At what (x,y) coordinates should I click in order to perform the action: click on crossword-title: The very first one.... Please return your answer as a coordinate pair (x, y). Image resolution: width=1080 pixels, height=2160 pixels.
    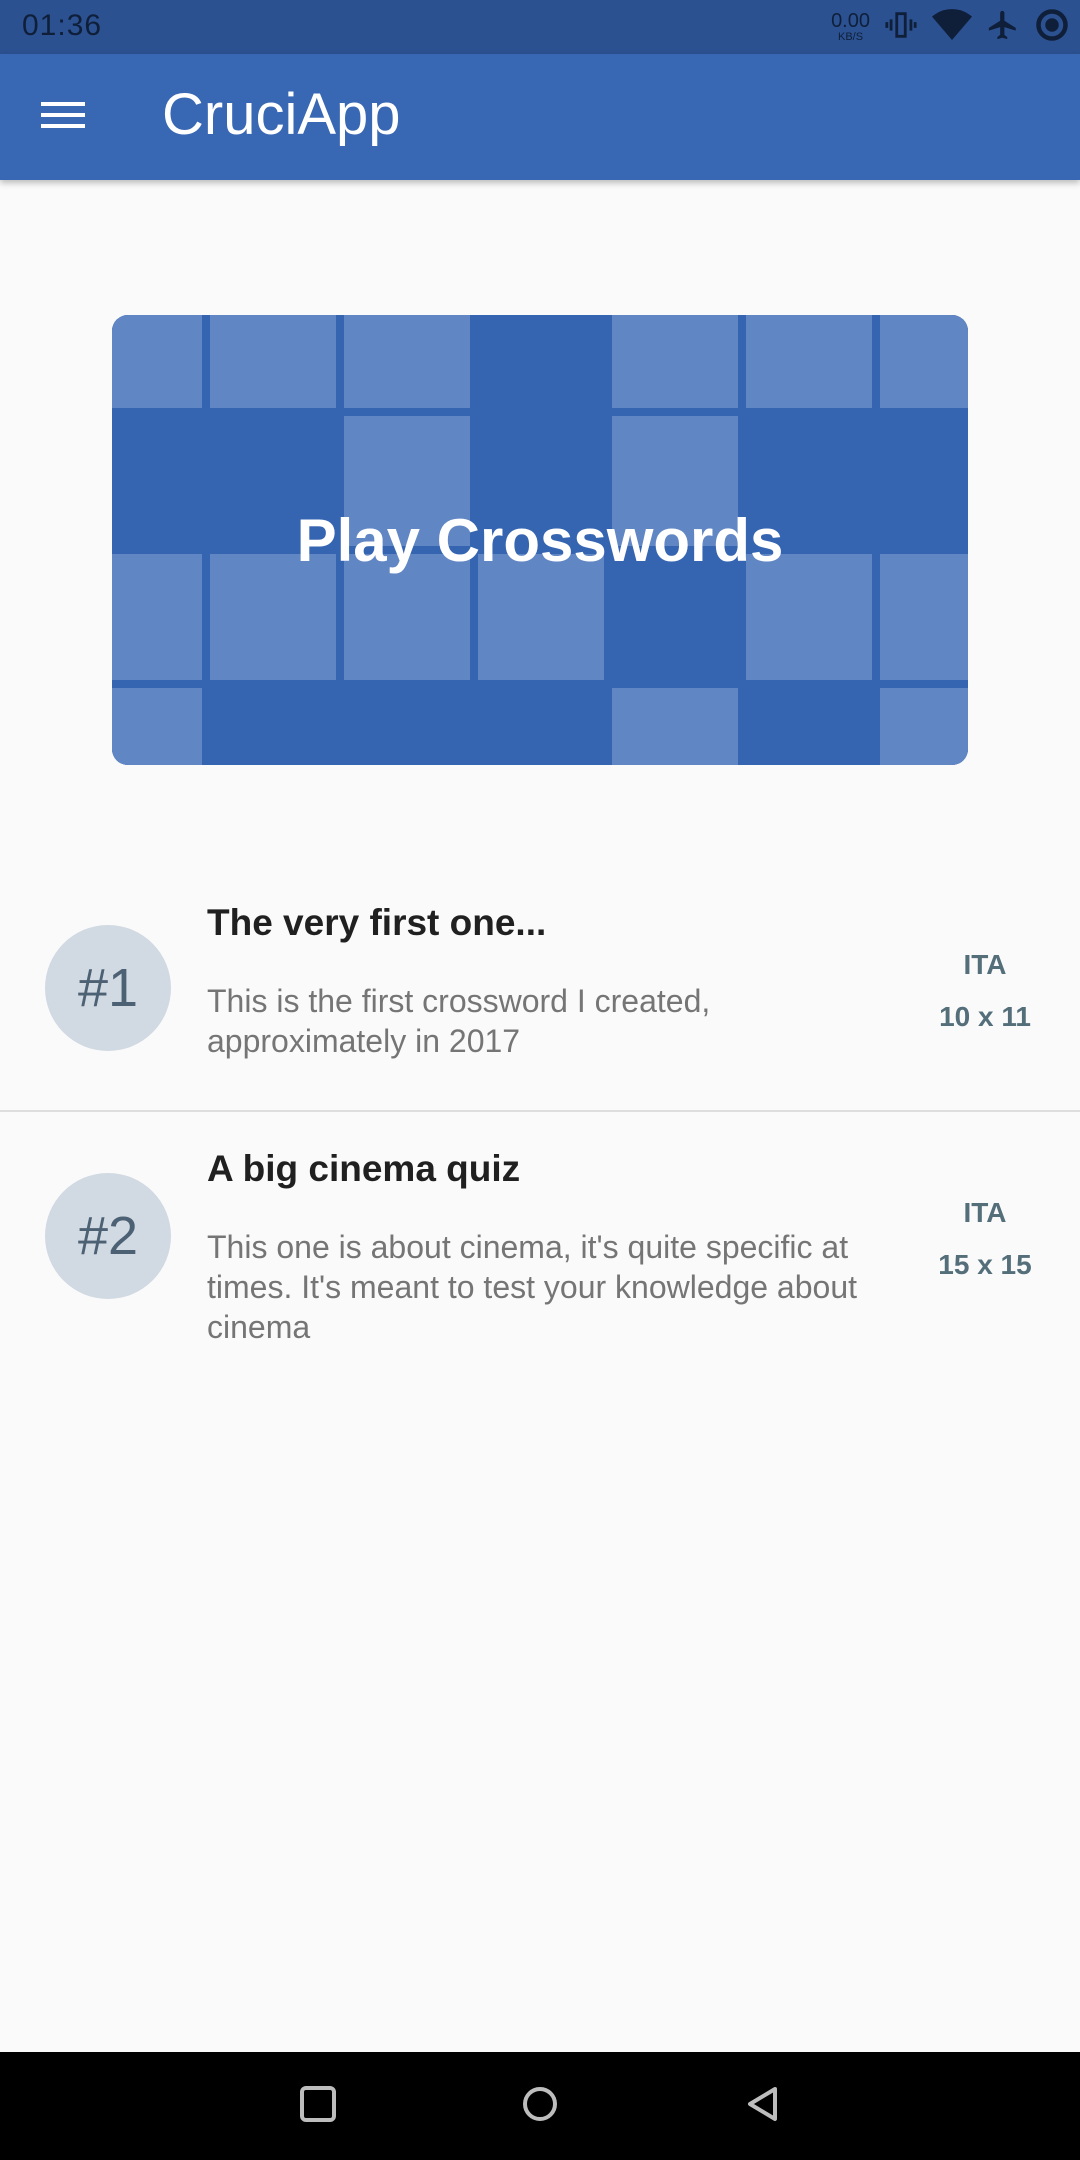
    Looking at the image, I should click on (377, 922).